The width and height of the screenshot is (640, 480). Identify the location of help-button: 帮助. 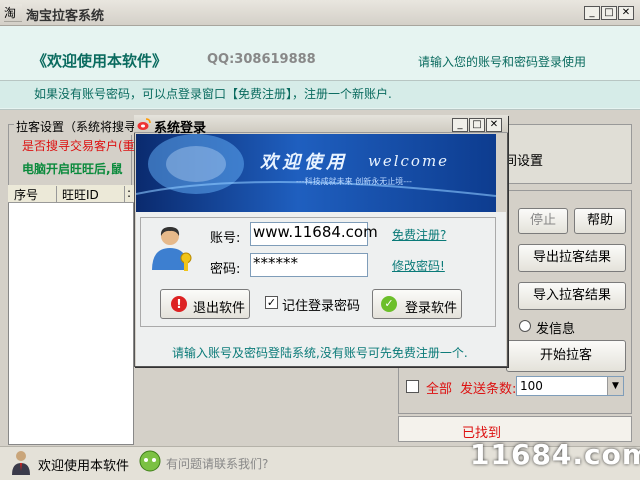
(600, 221).